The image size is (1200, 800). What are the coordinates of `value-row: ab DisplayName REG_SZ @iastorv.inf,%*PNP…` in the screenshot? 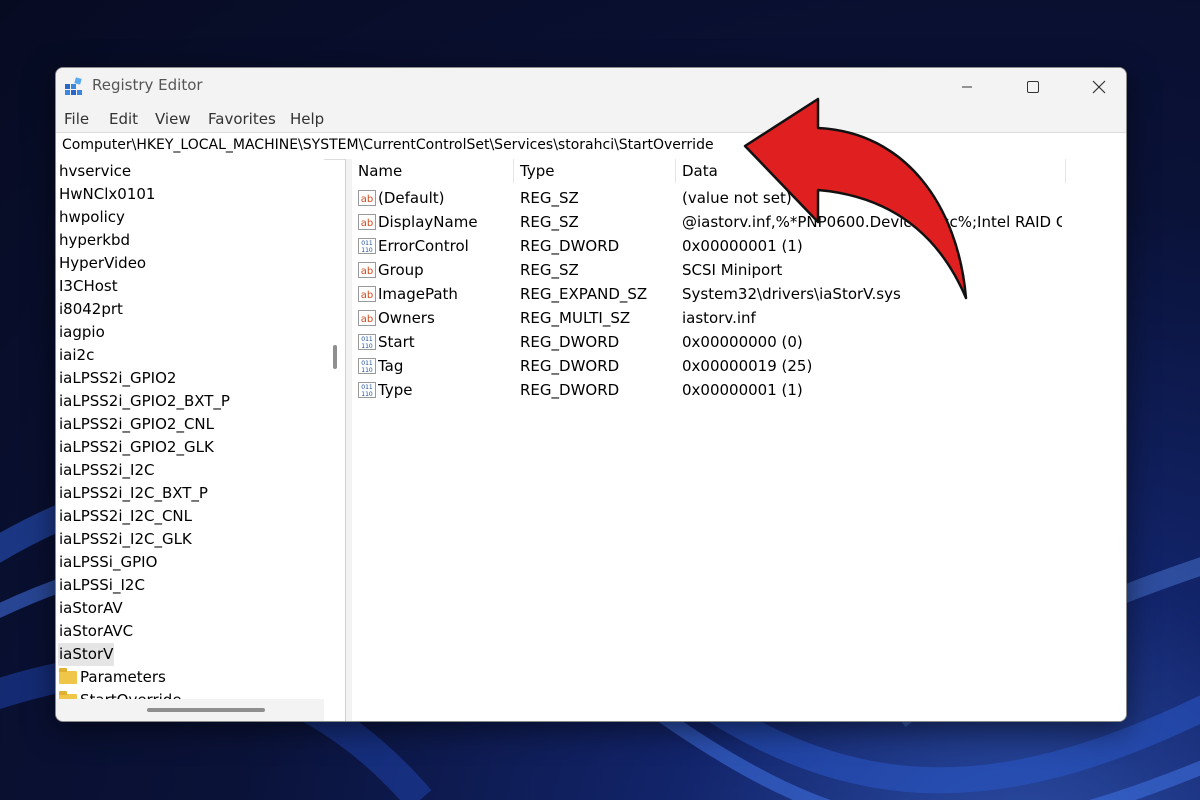 It's located at (739, 222).